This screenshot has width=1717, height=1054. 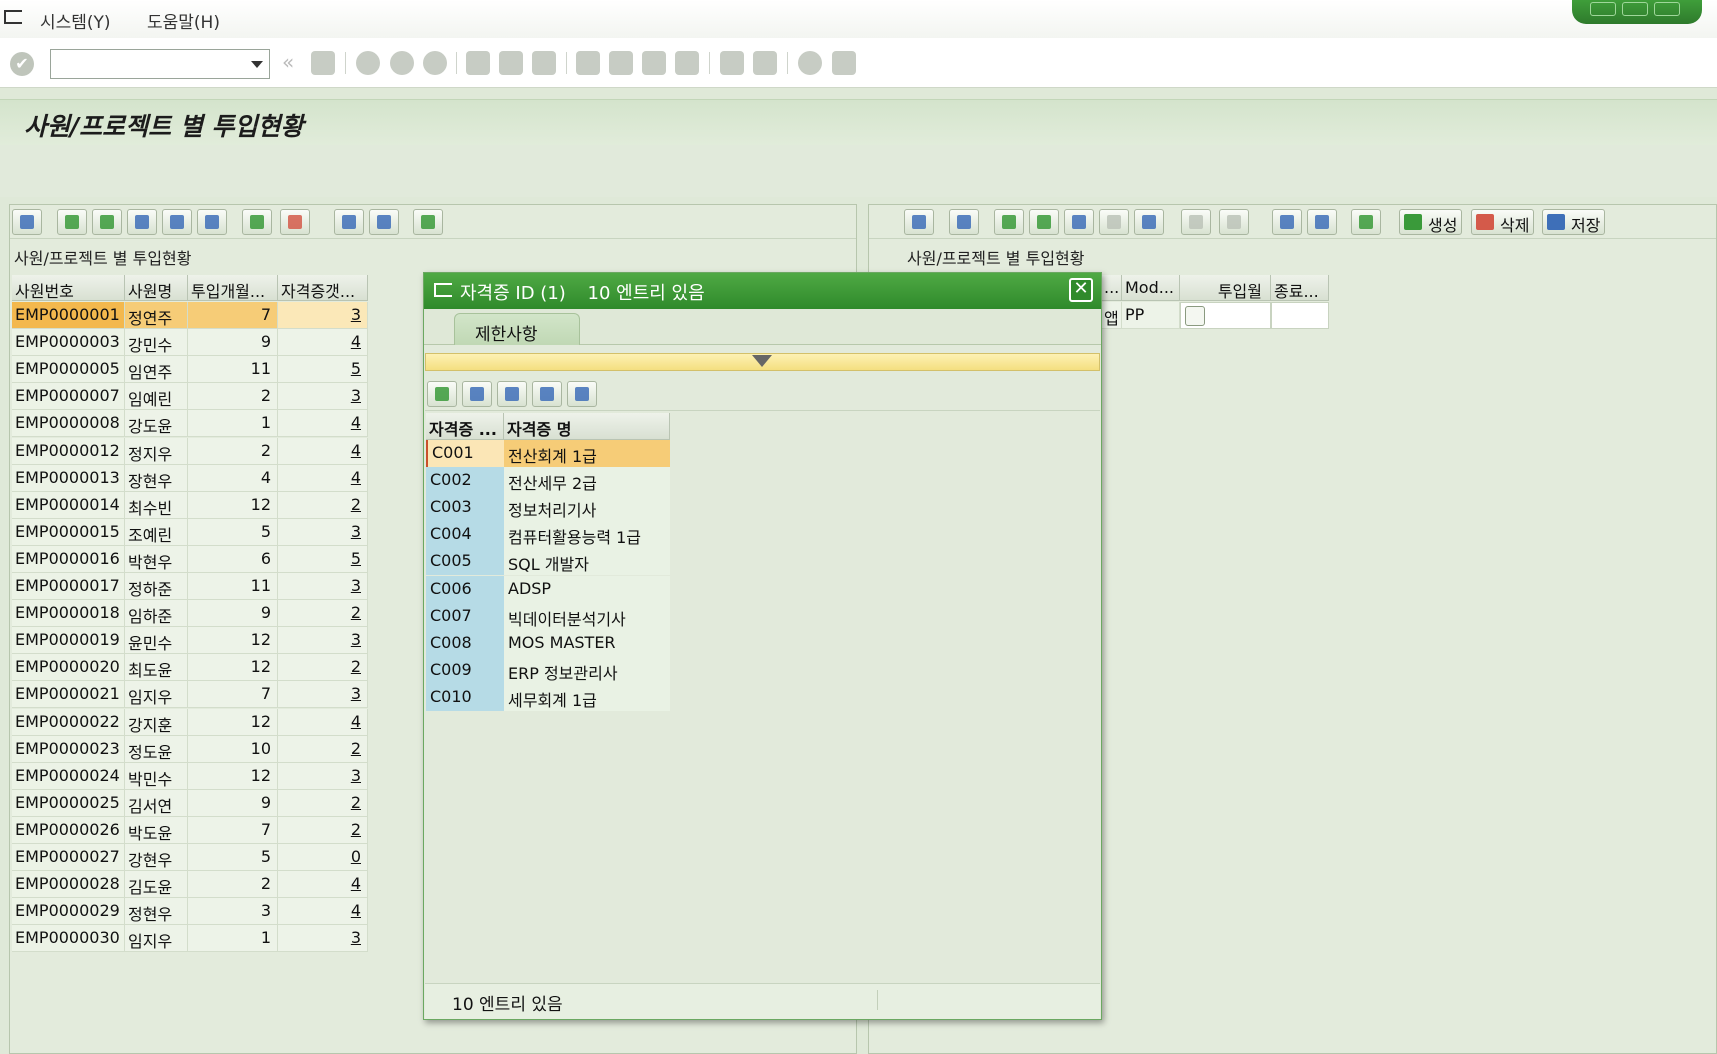 I want to click on list-item: C001 전산회계 1급, so click(x=548, y=453).